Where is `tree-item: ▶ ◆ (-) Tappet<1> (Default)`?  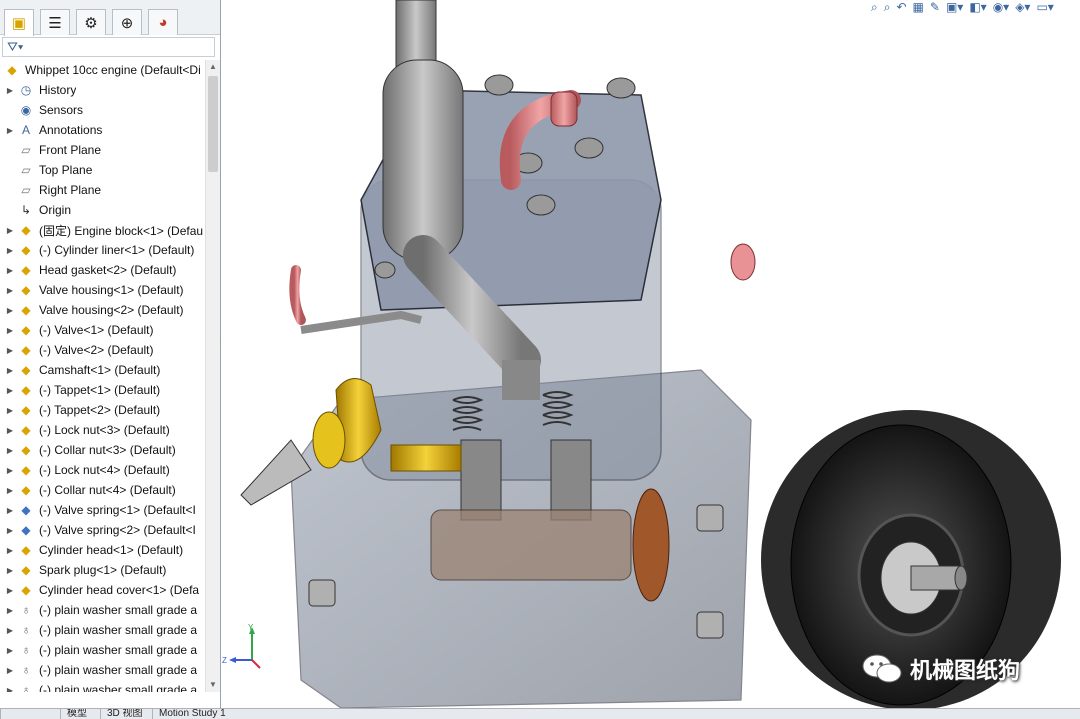 tree-item: ▶ ◆ (-) Tappet<1> (Default) is located at coordinates (102, 390).